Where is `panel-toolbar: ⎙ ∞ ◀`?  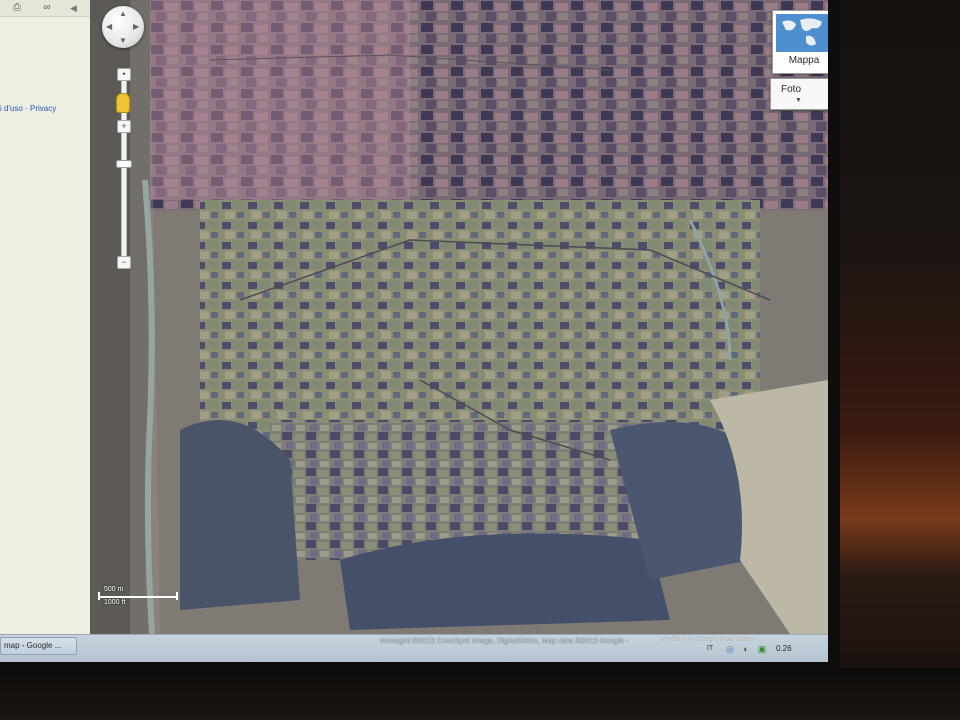
panel-toolbar: ⎙ ∞ ◀ is located at coordinates (45, 8).